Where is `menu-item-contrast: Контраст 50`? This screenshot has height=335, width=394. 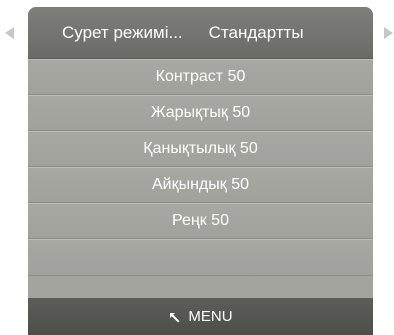 menu-item-contrast: Контраст 50 is located at coordinates (200, 77).